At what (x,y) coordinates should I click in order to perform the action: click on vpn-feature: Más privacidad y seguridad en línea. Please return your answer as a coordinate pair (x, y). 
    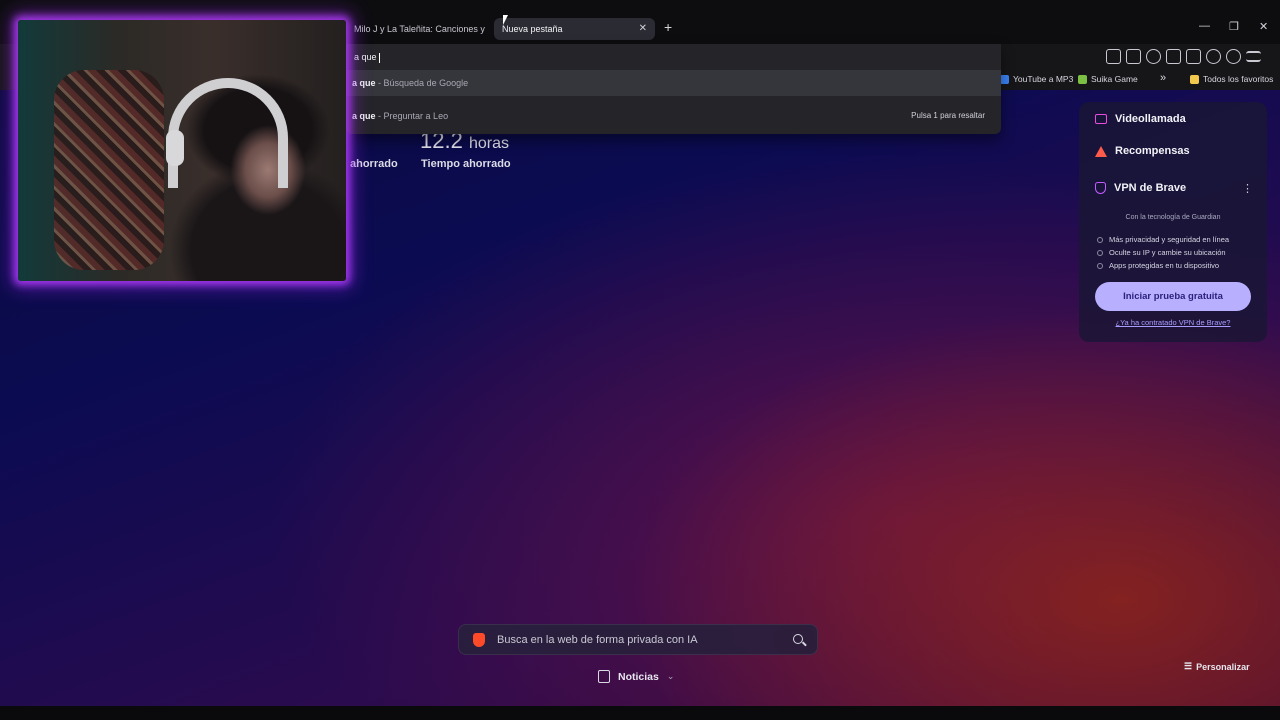
    Looking at the image, I should click on (1163, 239).